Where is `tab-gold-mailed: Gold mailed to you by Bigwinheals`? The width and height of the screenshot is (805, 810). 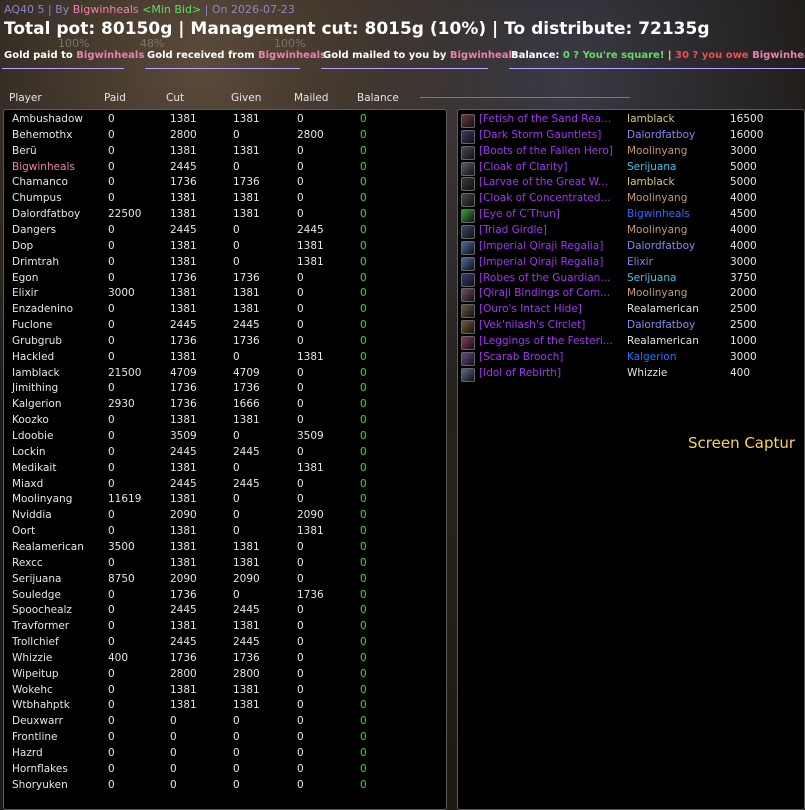
tab-gold-mailed: Gold mailed to you by Bigwinheals is located at coordinates (420, 55).